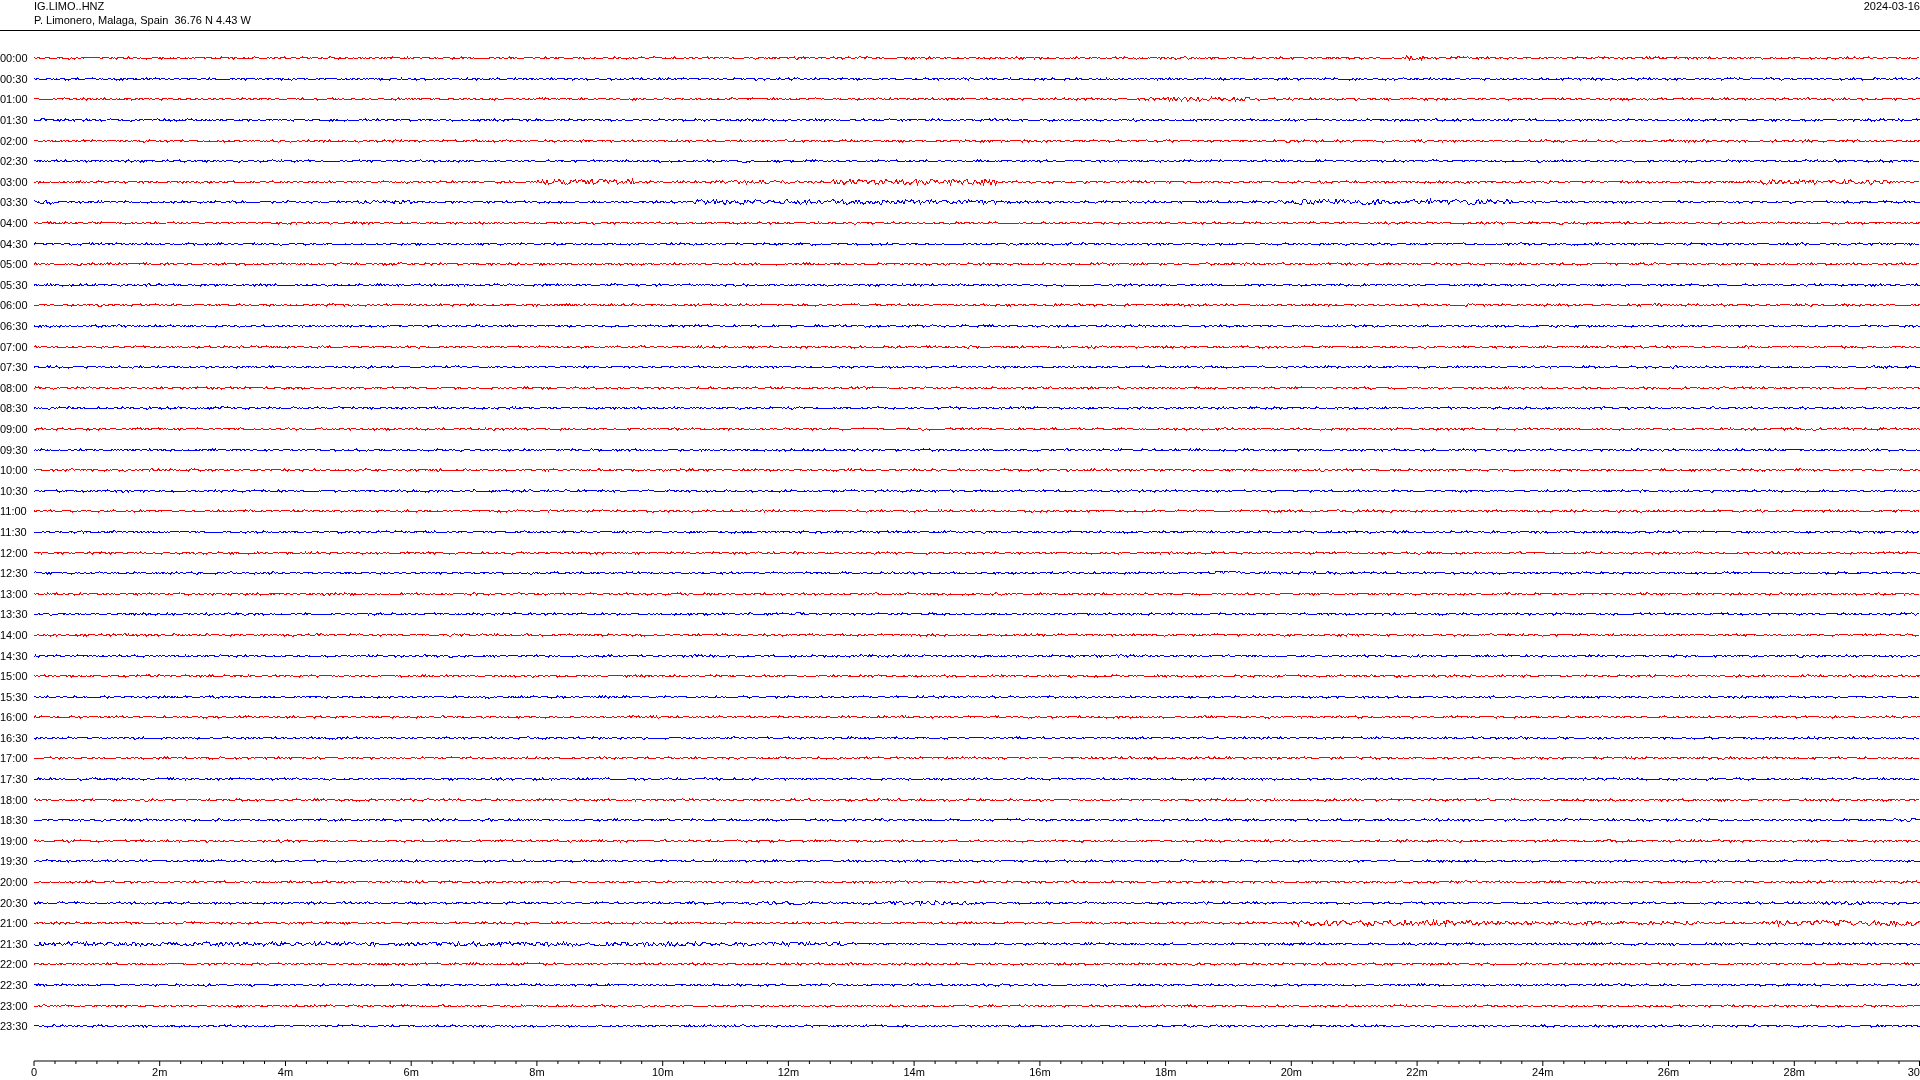 Image resolution: width=1920 pixels, height=1080 pixels. Describe the element at coordinates (285, 1072) in the screenshot. I see `axis-tick-label: 4m` at that location.